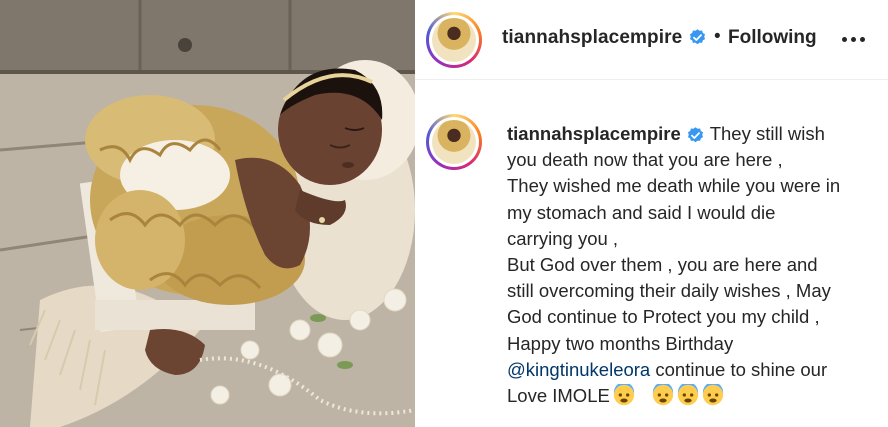 Image resolution: width=888 pixels, height=427 pixels. What do you see at coordinates (674, 186) in the screenshot?
I see `caption-line: They wished me death while you were in` at bounding box center [674, 186].